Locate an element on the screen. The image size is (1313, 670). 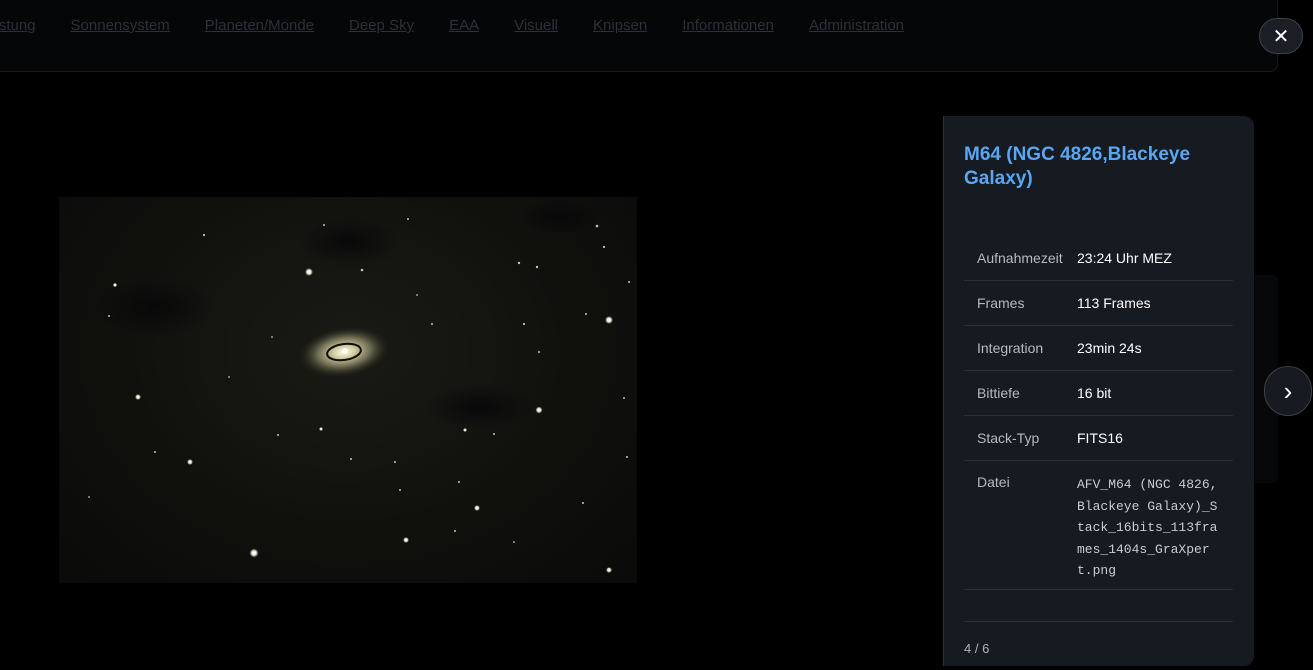
divider is located at coordinates (1098, 621).